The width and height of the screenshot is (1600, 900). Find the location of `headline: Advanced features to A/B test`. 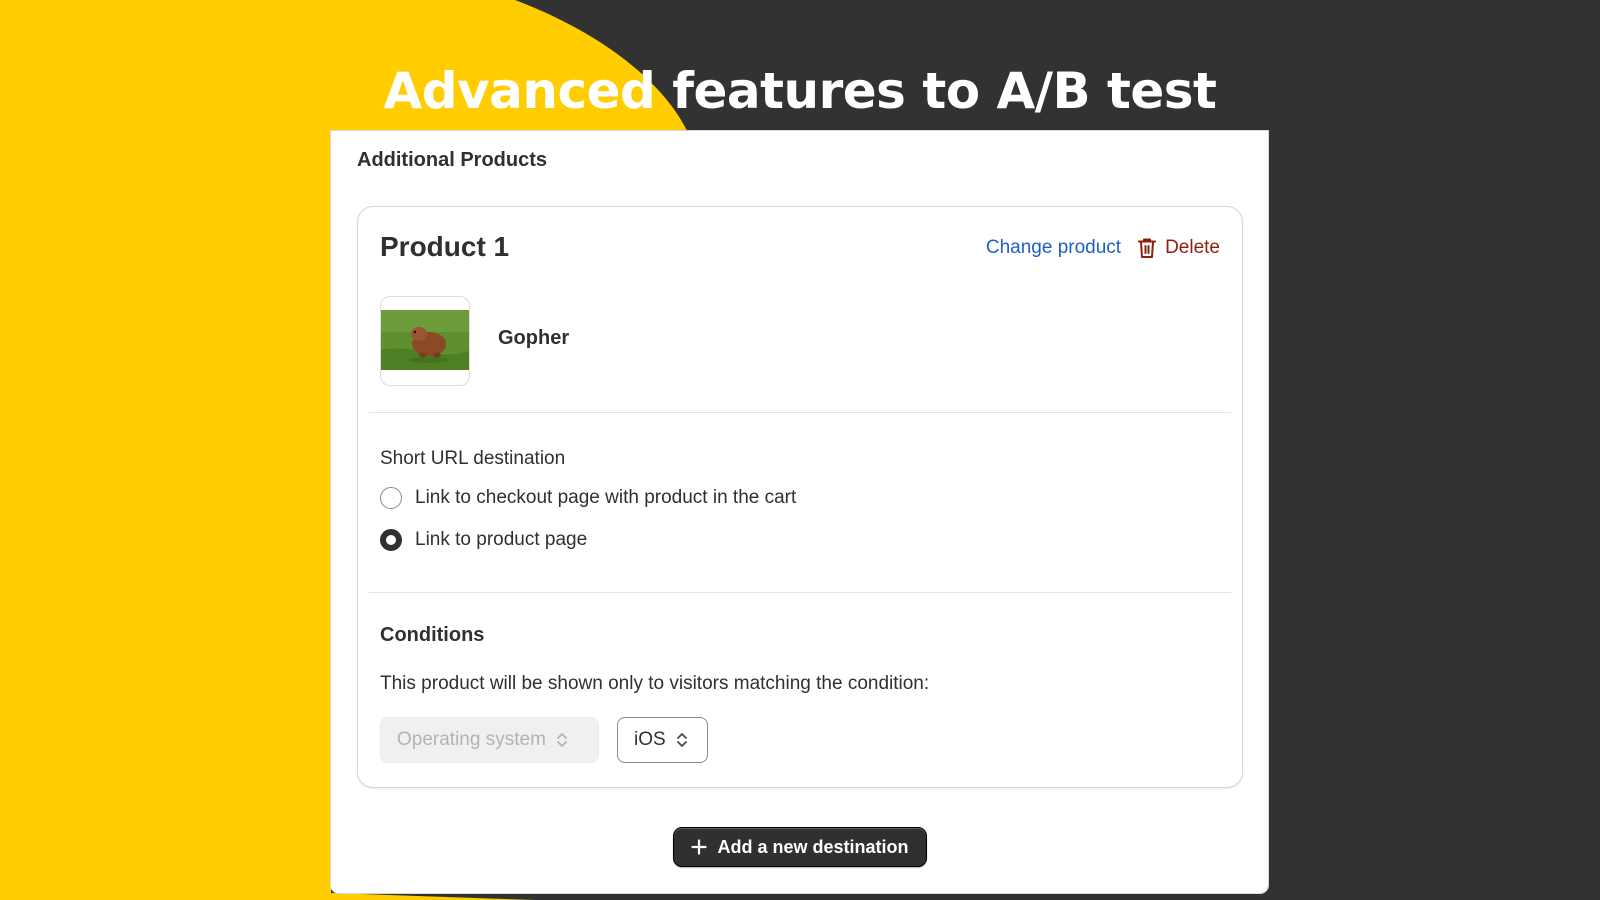

headline: Advanced features to A/B test is located at coordinates (800, 91).